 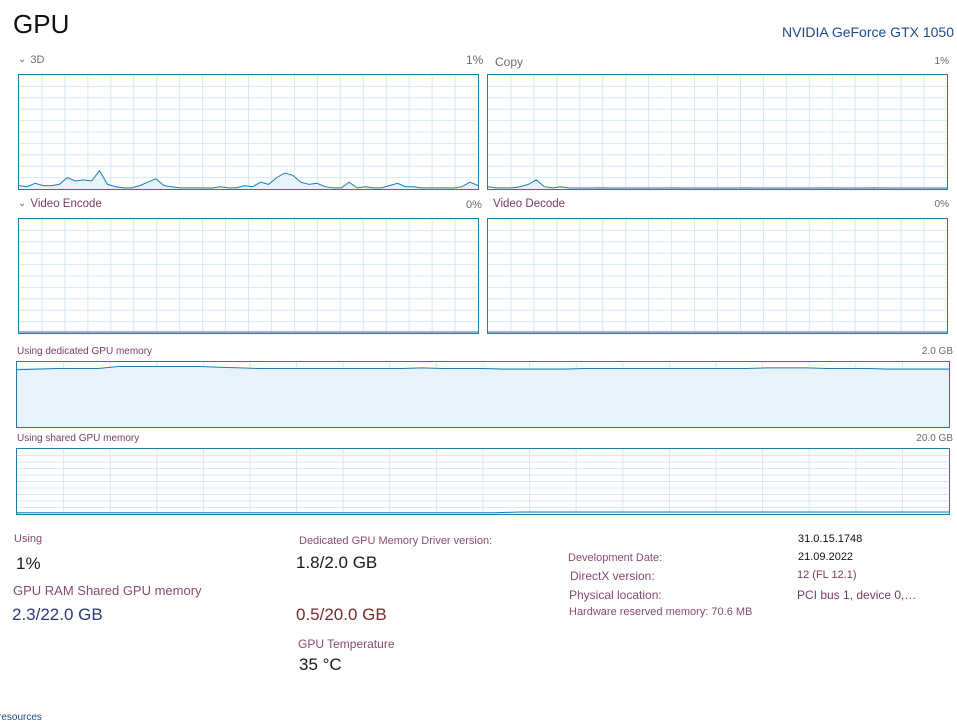 I want to click on graph-copy-chart, so click(x=717, y=132).